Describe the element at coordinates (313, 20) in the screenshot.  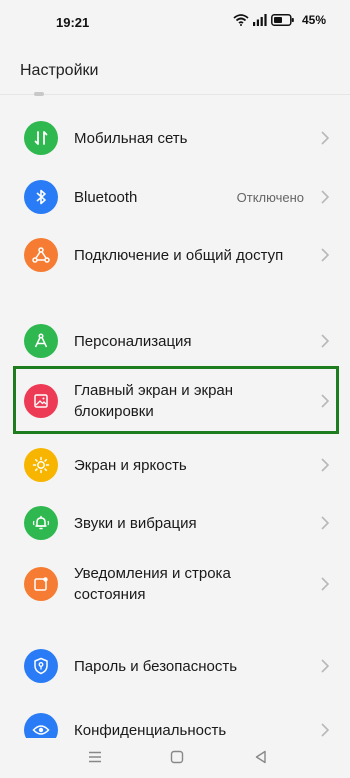
I see `battery-percent: 45%` at that location.